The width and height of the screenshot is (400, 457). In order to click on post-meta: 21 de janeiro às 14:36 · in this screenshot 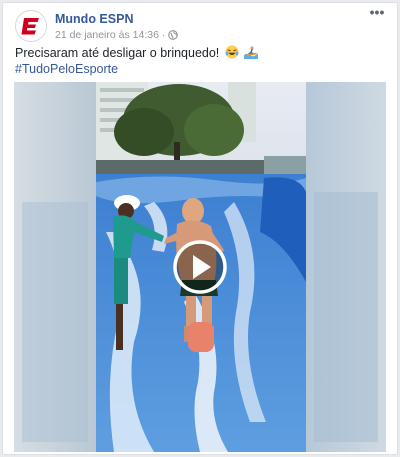, I will do `click(117, 35)`.